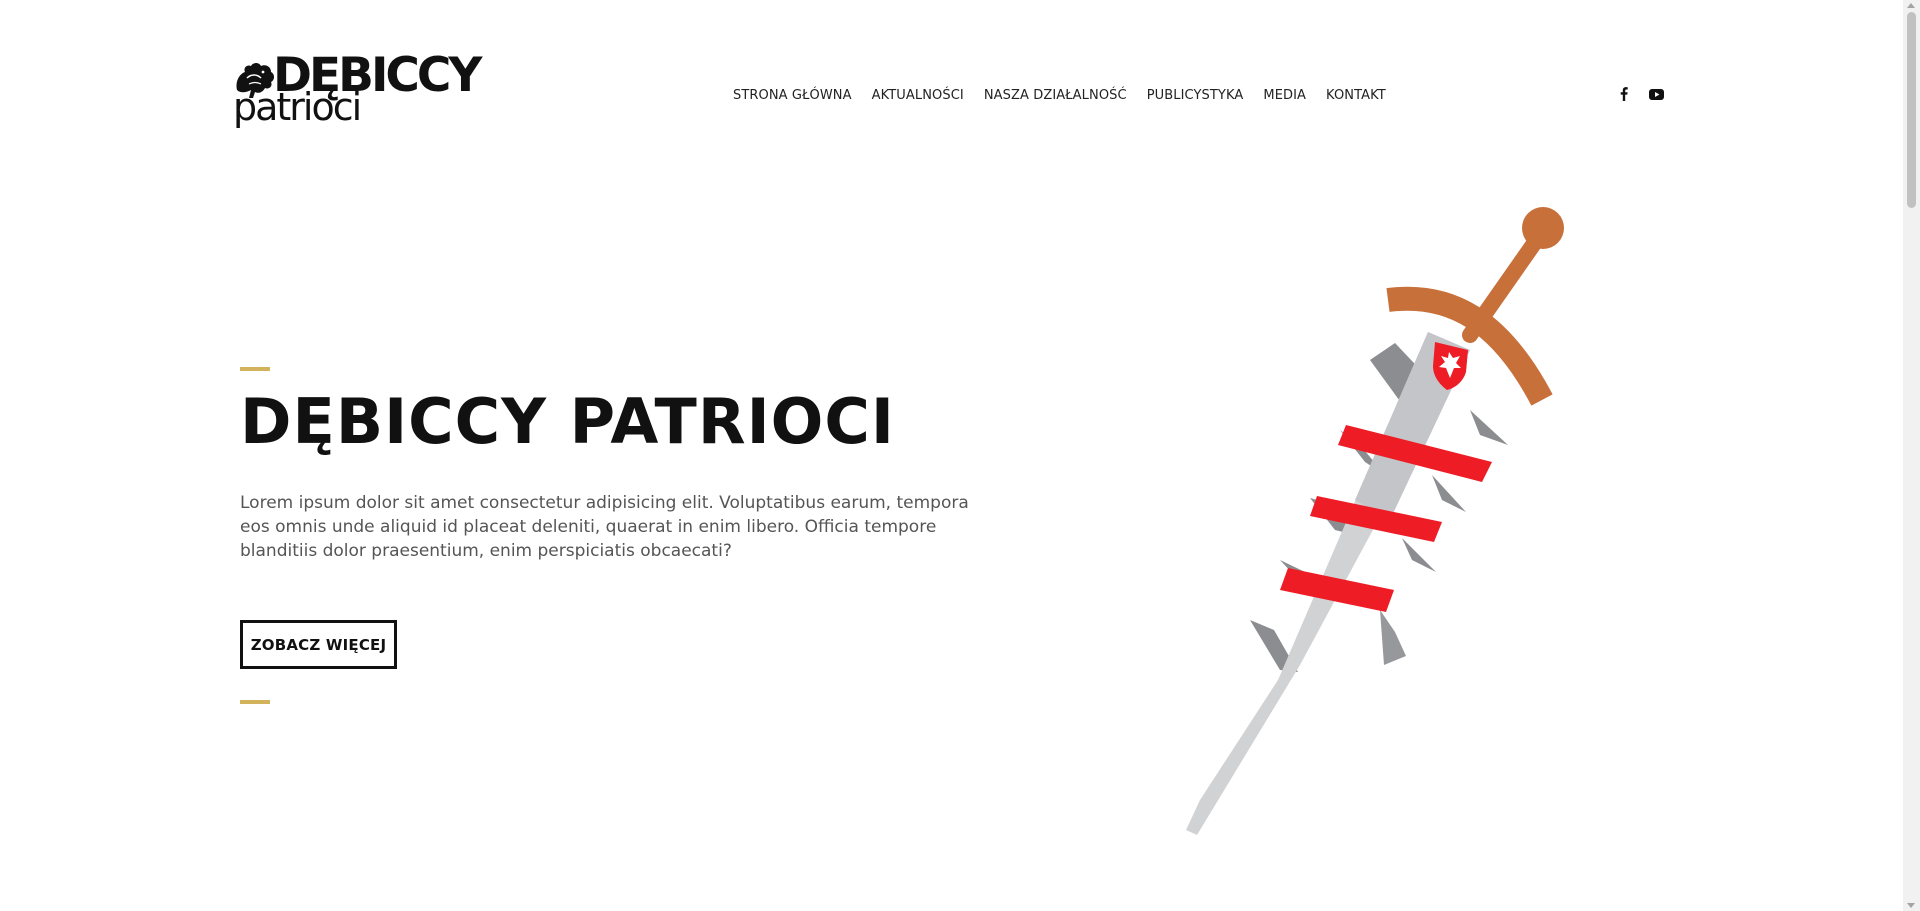 The height and width of the screenshot is (911, 1920). I want to click on hero-title: DĘBICCY PATRIOCI, so click(567, 421).